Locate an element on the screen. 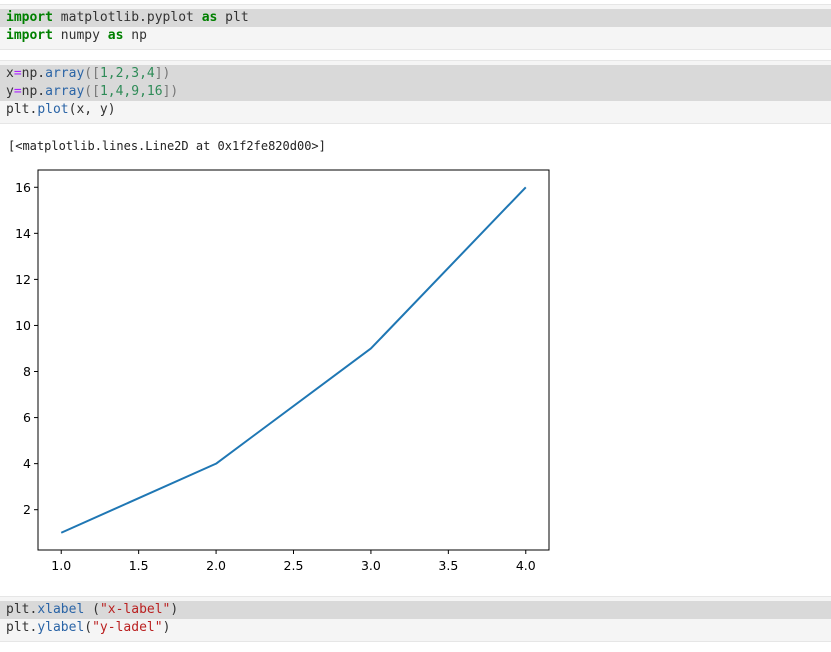 The height and width of the screenshot is (652, 831). y-tick-label: 10 is located at coordinates (23, 325).